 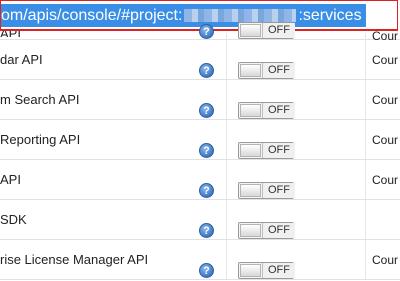 What do you see at coordinates (21, 59) in the screenshot?
I see `service-name: dar API` at bounding box center [21, 59].